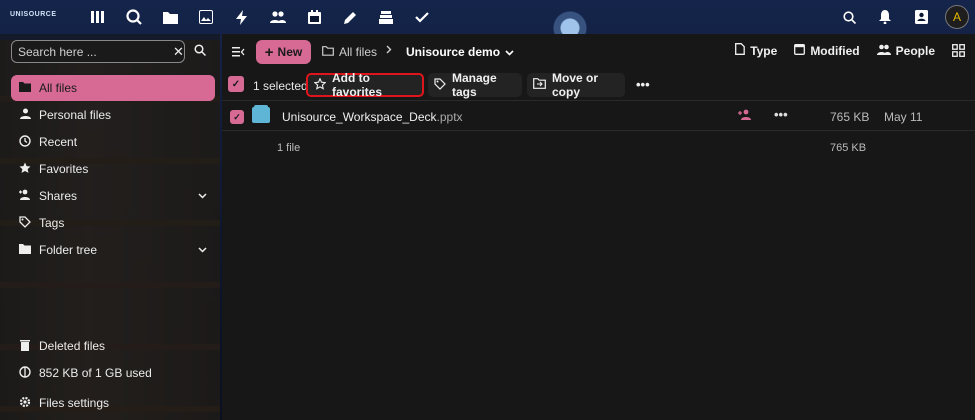 The height and width of the screenshot is (420, 975). Describe the element at coordinates (58, 196) in the screenshot. I see `sidebar-item-label: Shares` at that location.